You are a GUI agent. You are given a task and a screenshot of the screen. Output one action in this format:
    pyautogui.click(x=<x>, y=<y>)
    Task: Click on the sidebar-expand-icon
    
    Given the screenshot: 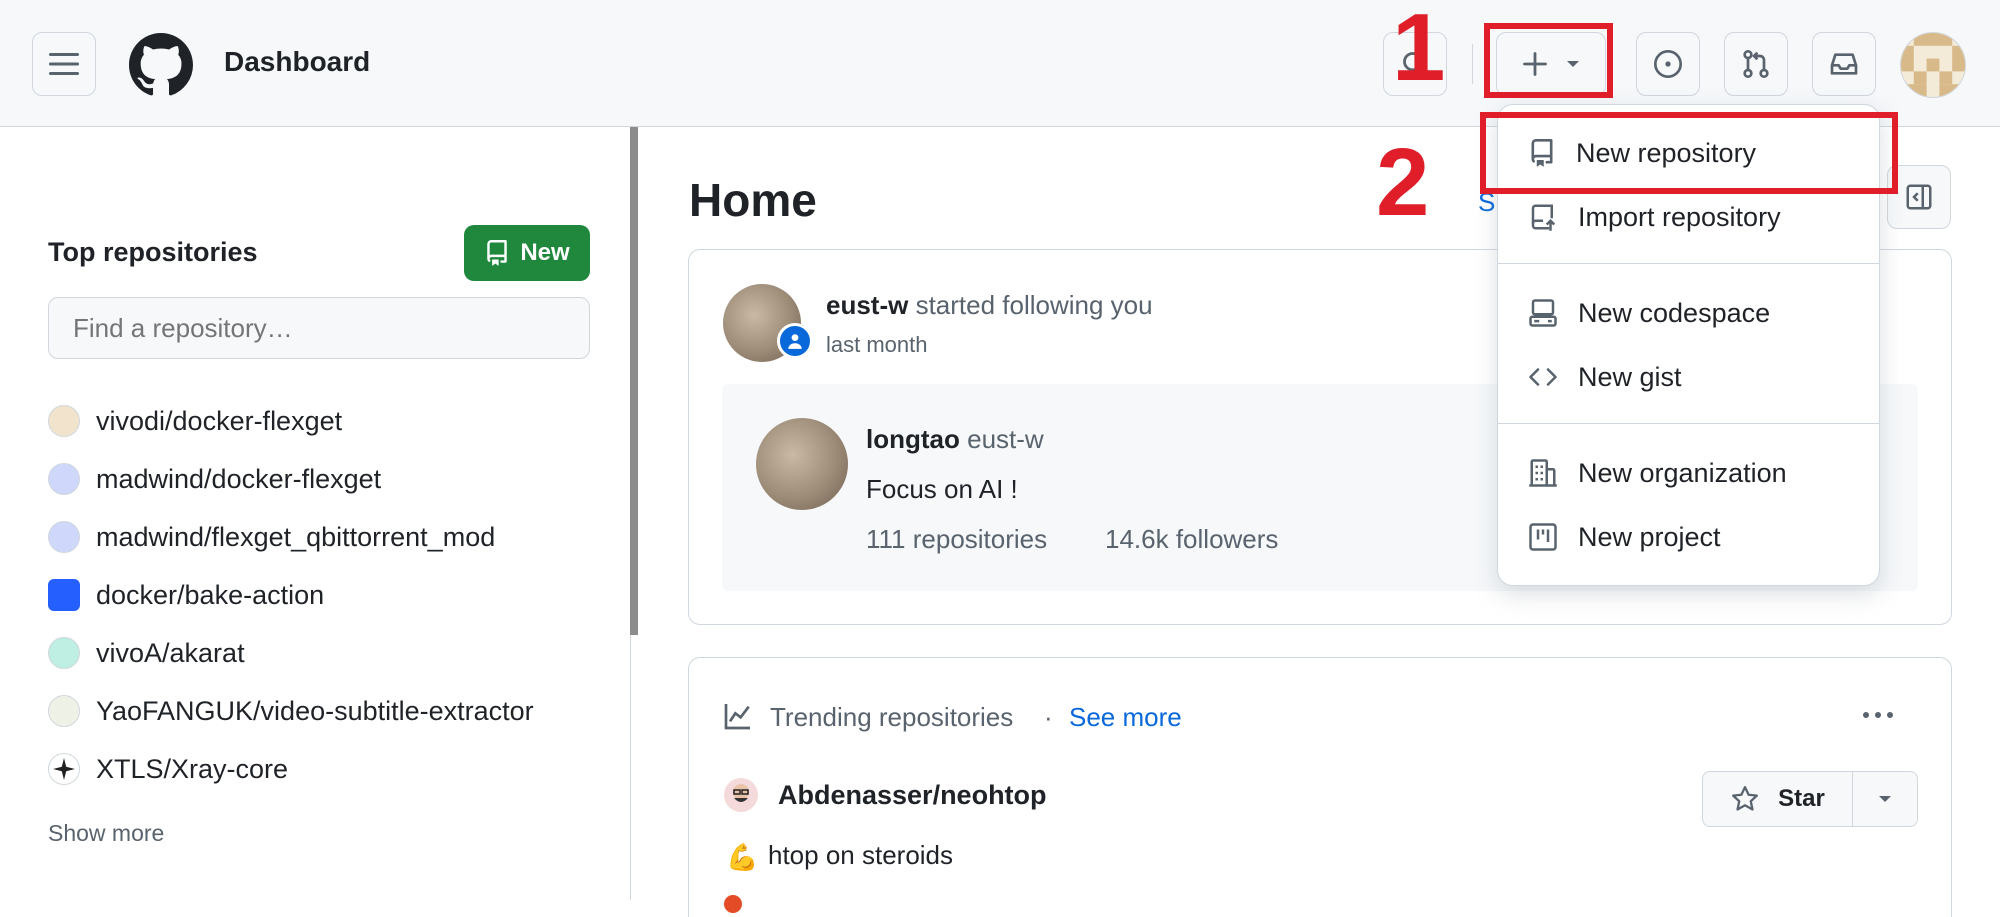 What is the action you would take?
    pyautogui.click(x=1919, y=197)
    